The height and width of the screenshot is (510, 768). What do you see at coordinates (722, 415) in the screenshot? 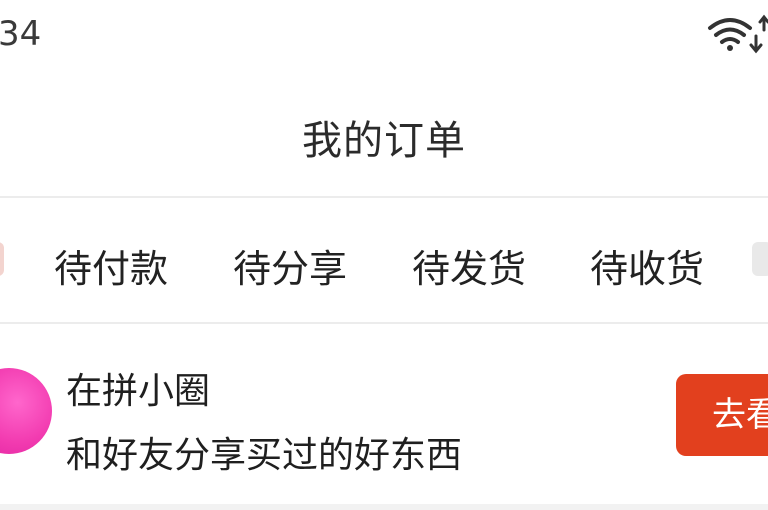
I see `go-see-button: 去看` at bounding box center [722, 415].